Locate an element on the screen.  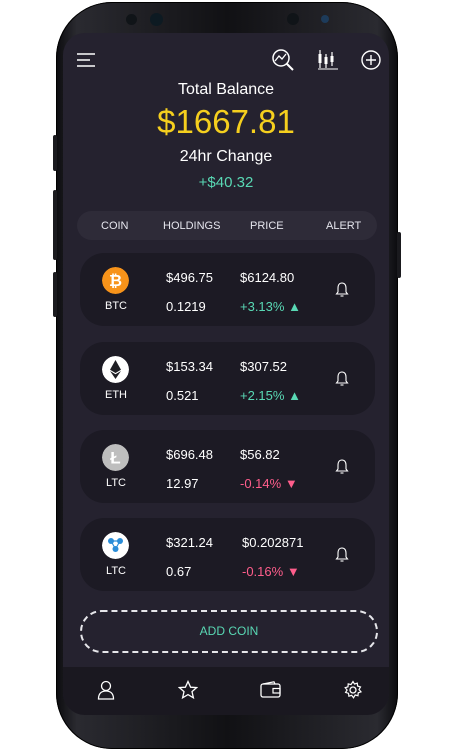
price-change: +3.13% ▲ is located at coordinates (270, 306).